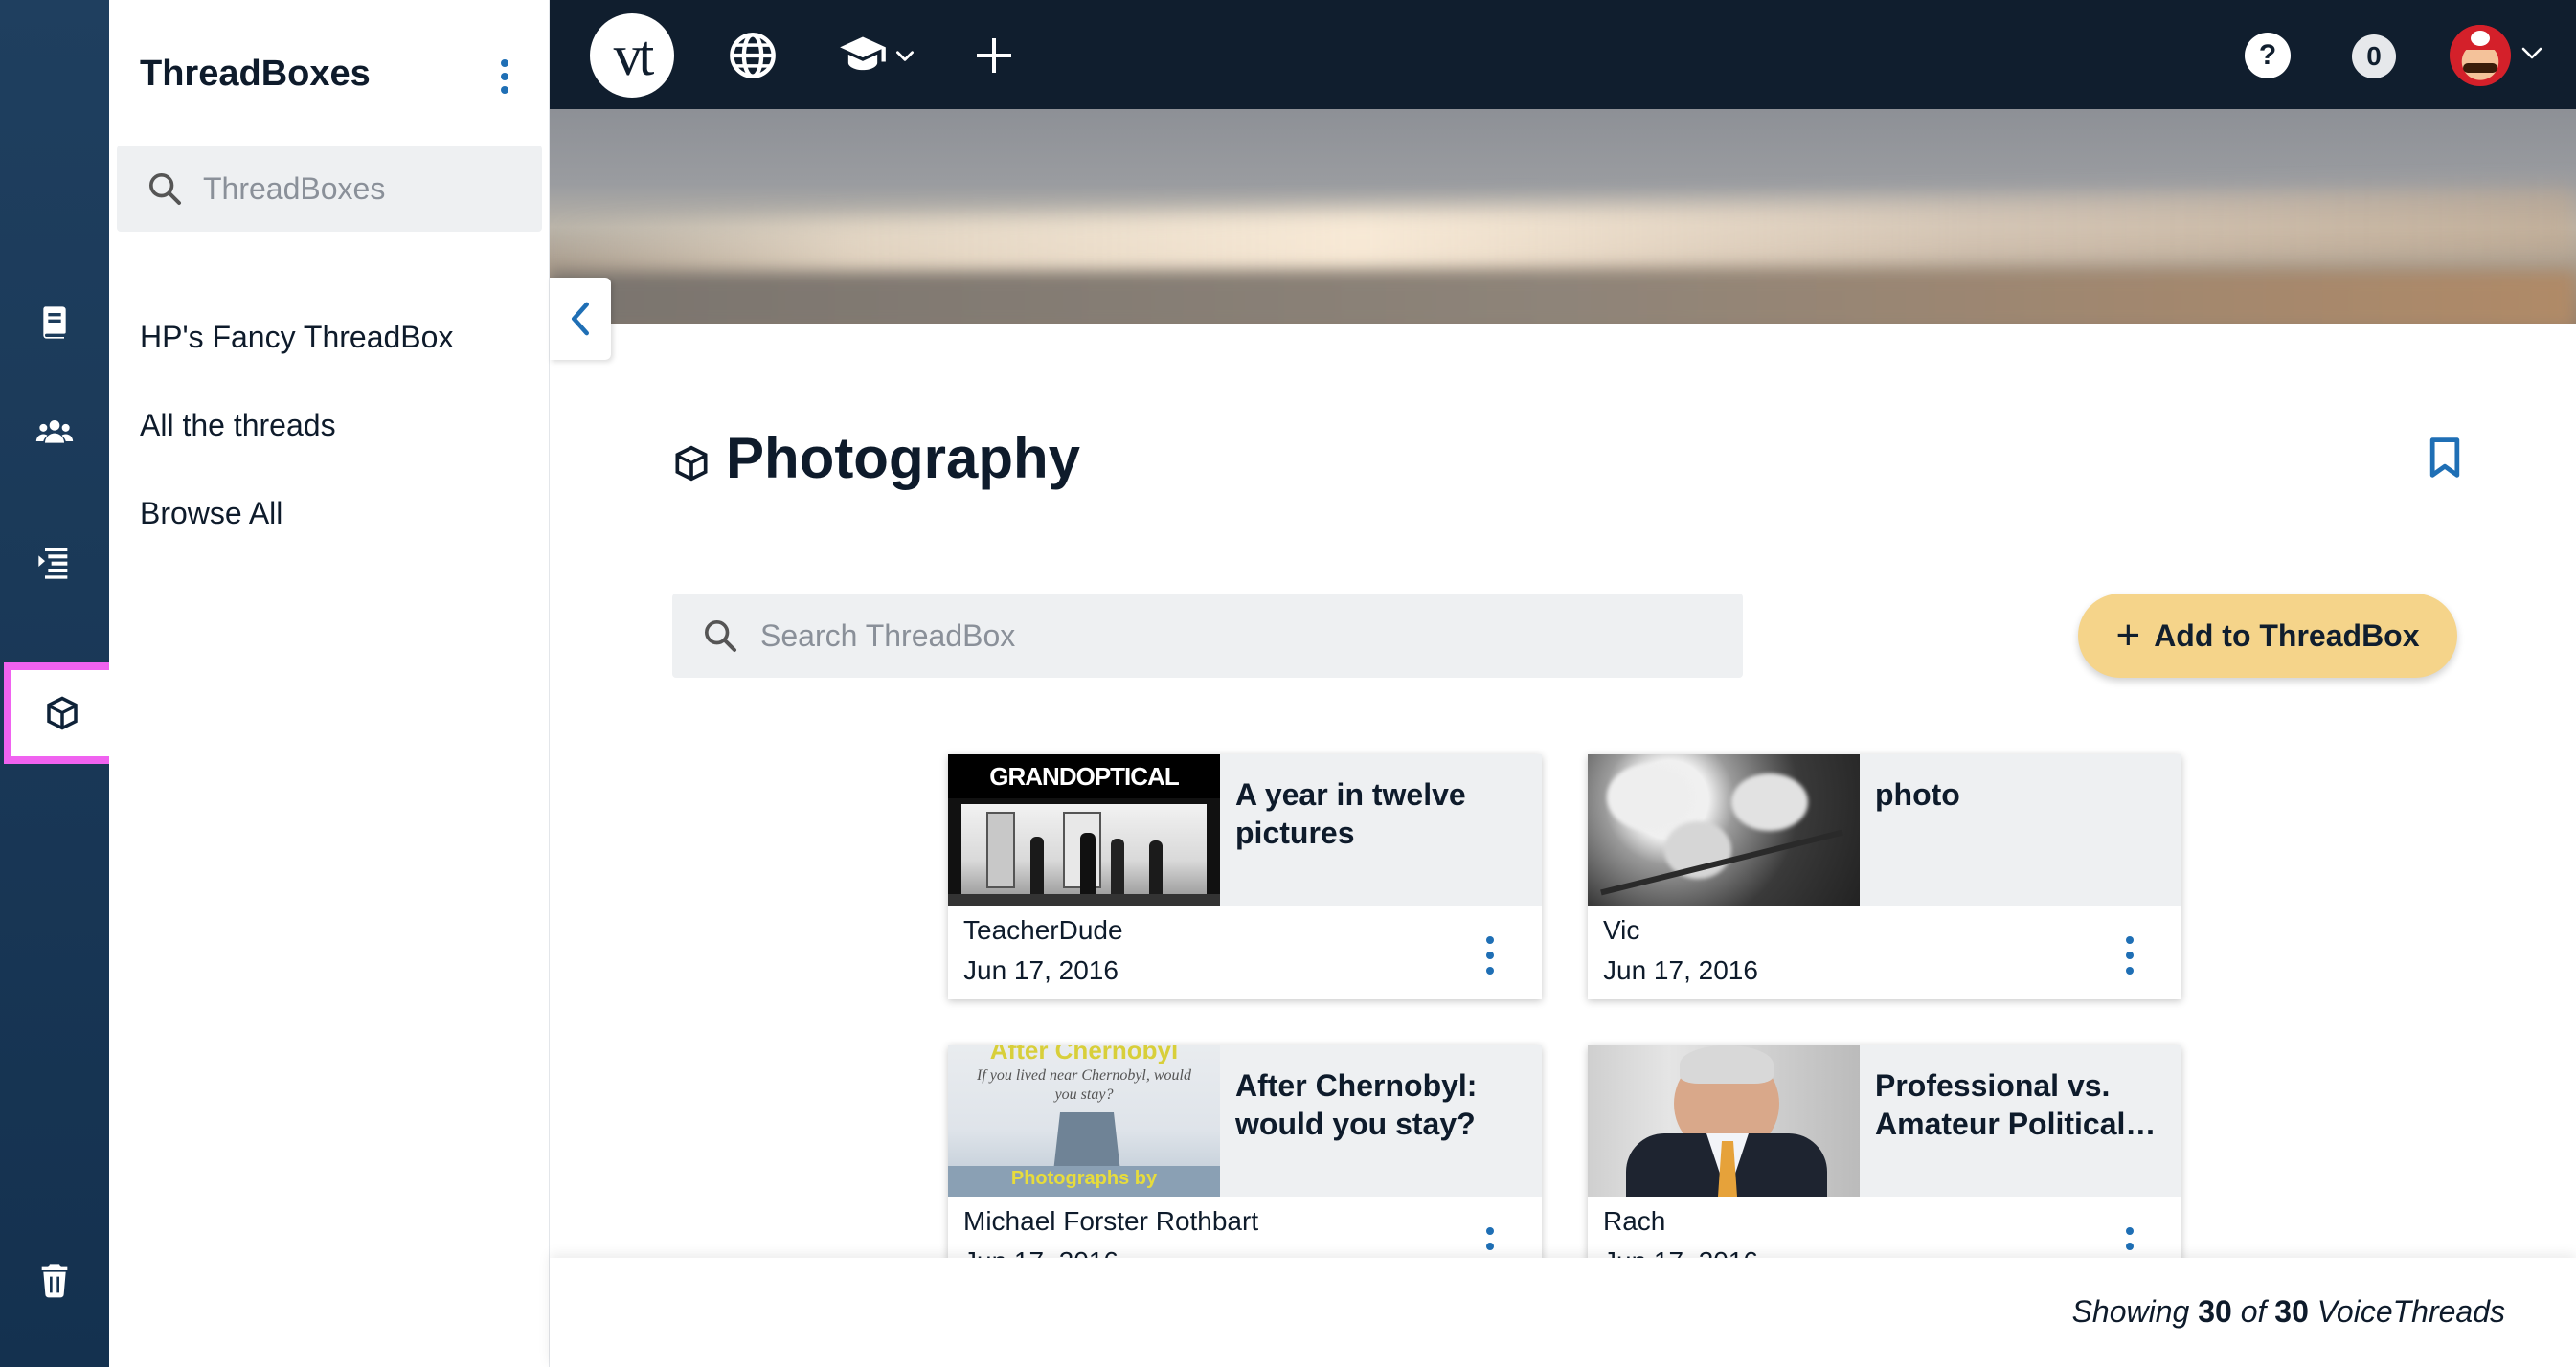 This screenshot has width=2576, height=1367. What do you see at coordinates (994, 55) in the screenshot?
I see `plus-icon` at bounding box center [994, 55].